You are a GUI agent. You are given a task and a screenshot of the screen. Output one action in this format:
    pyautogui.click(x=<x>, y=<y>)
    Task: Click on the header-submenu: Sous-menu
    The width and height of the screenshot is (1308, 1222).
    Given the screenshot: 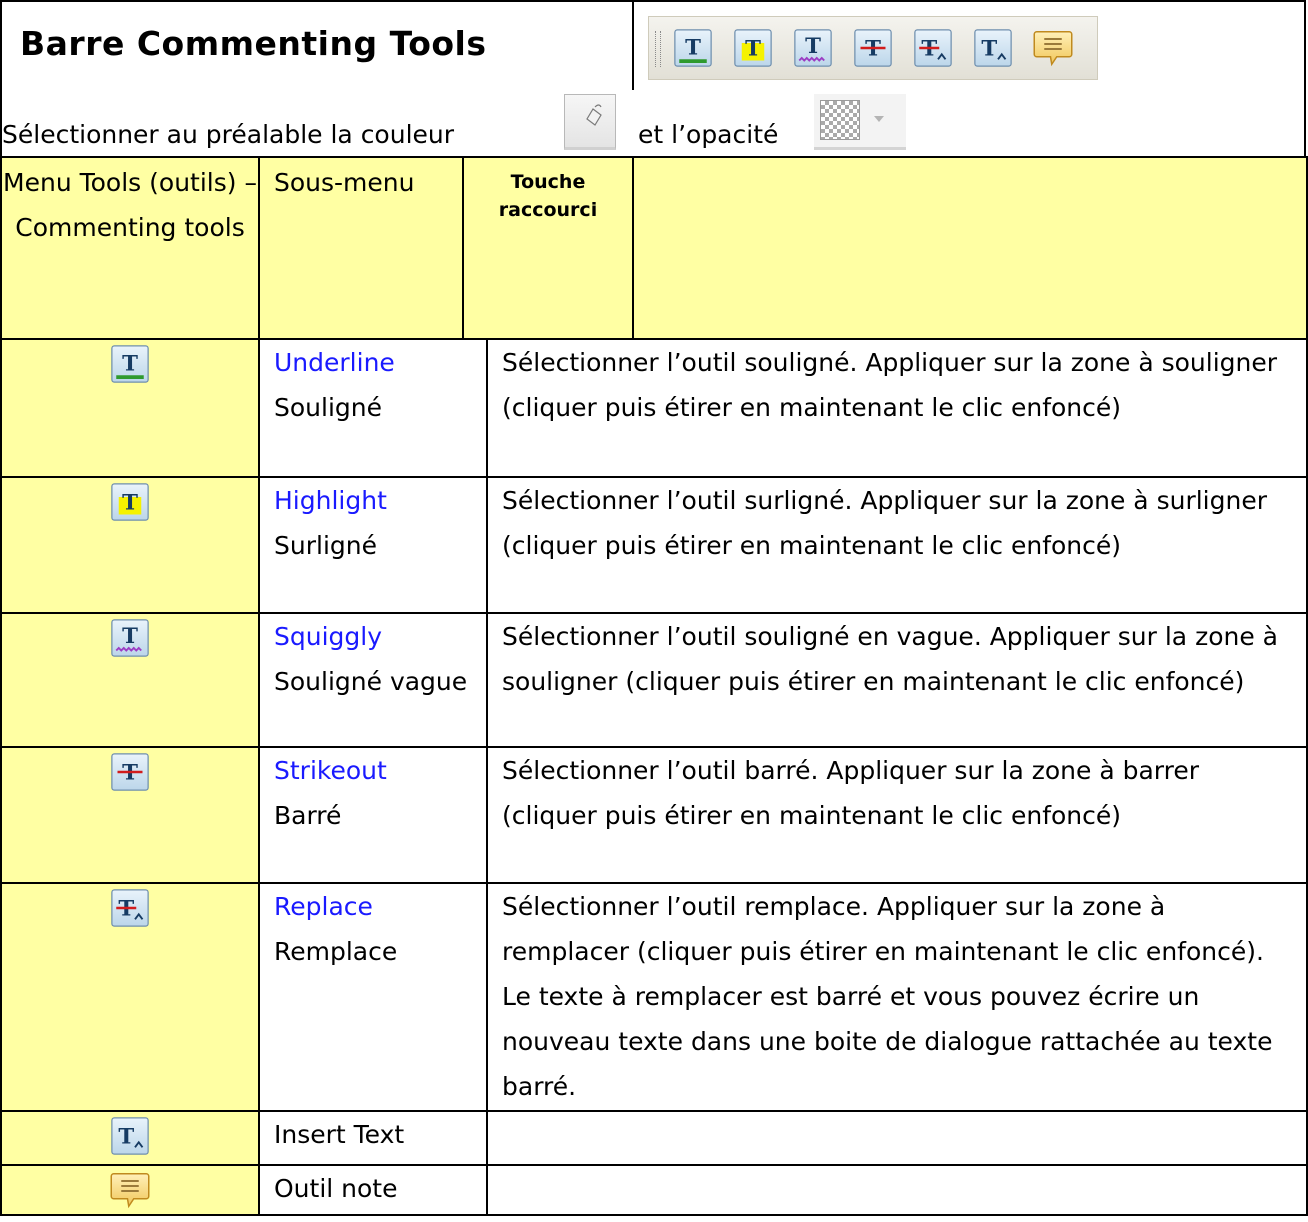 What is the action you would take?
    pyautogui.click(x=361, y=248)
    